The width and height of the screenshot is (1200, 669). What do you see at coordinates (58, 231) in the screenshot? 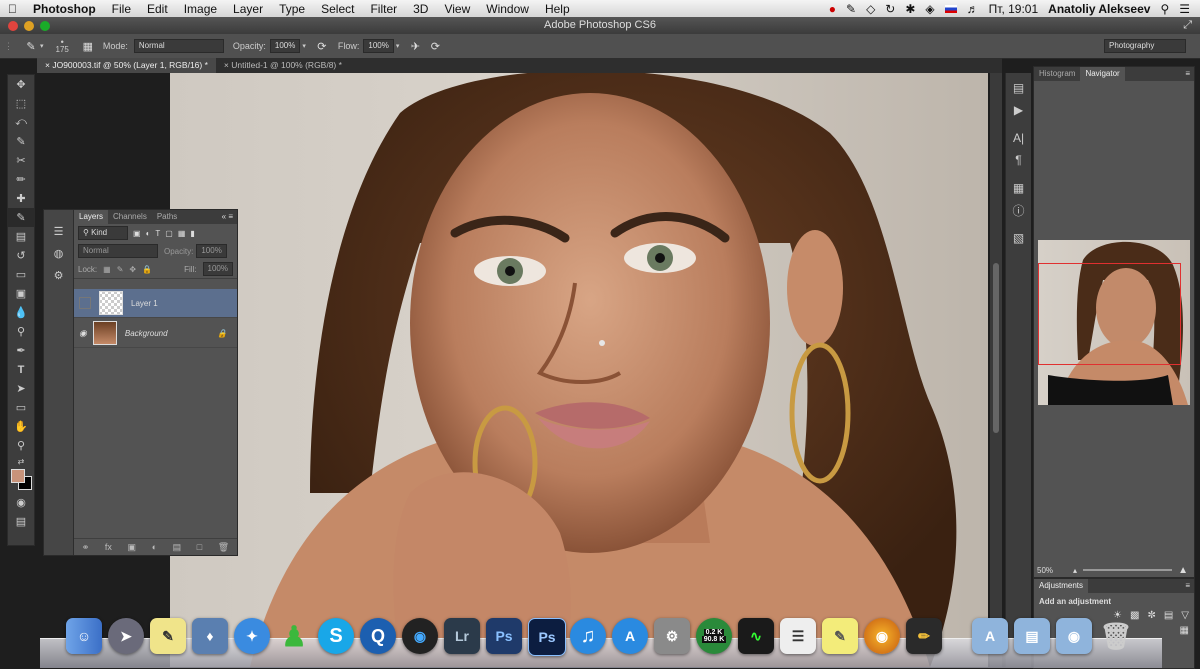
I see `layers-panel-icon: ☰` at bounding box center [58, 231].